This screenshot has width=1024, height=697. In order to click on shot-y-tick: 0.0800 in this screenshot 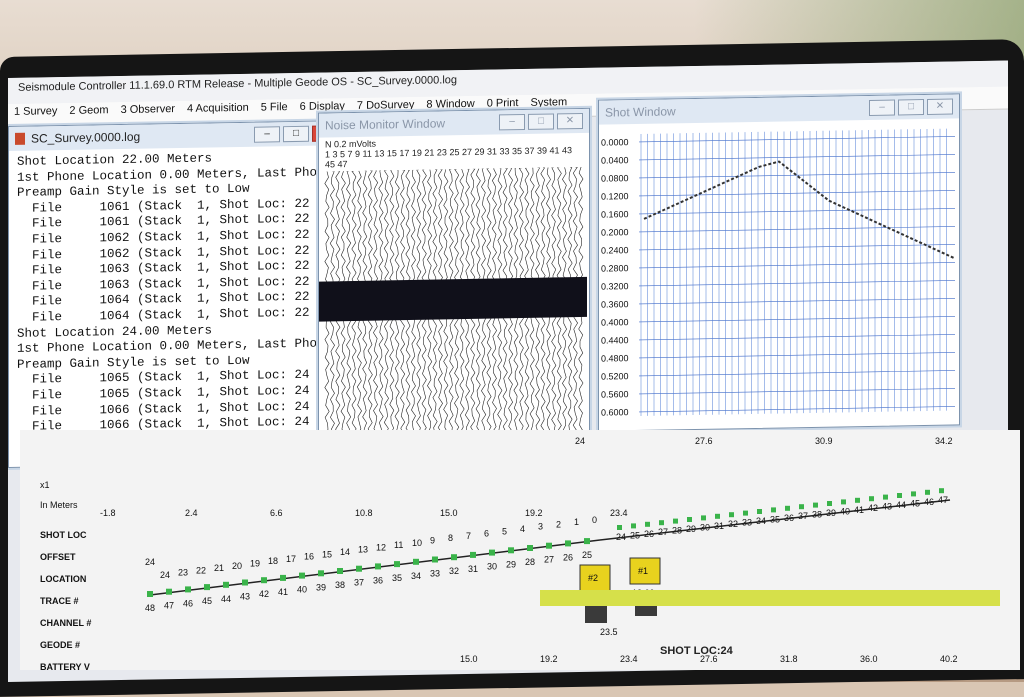, I will do `click(615, 178)`.